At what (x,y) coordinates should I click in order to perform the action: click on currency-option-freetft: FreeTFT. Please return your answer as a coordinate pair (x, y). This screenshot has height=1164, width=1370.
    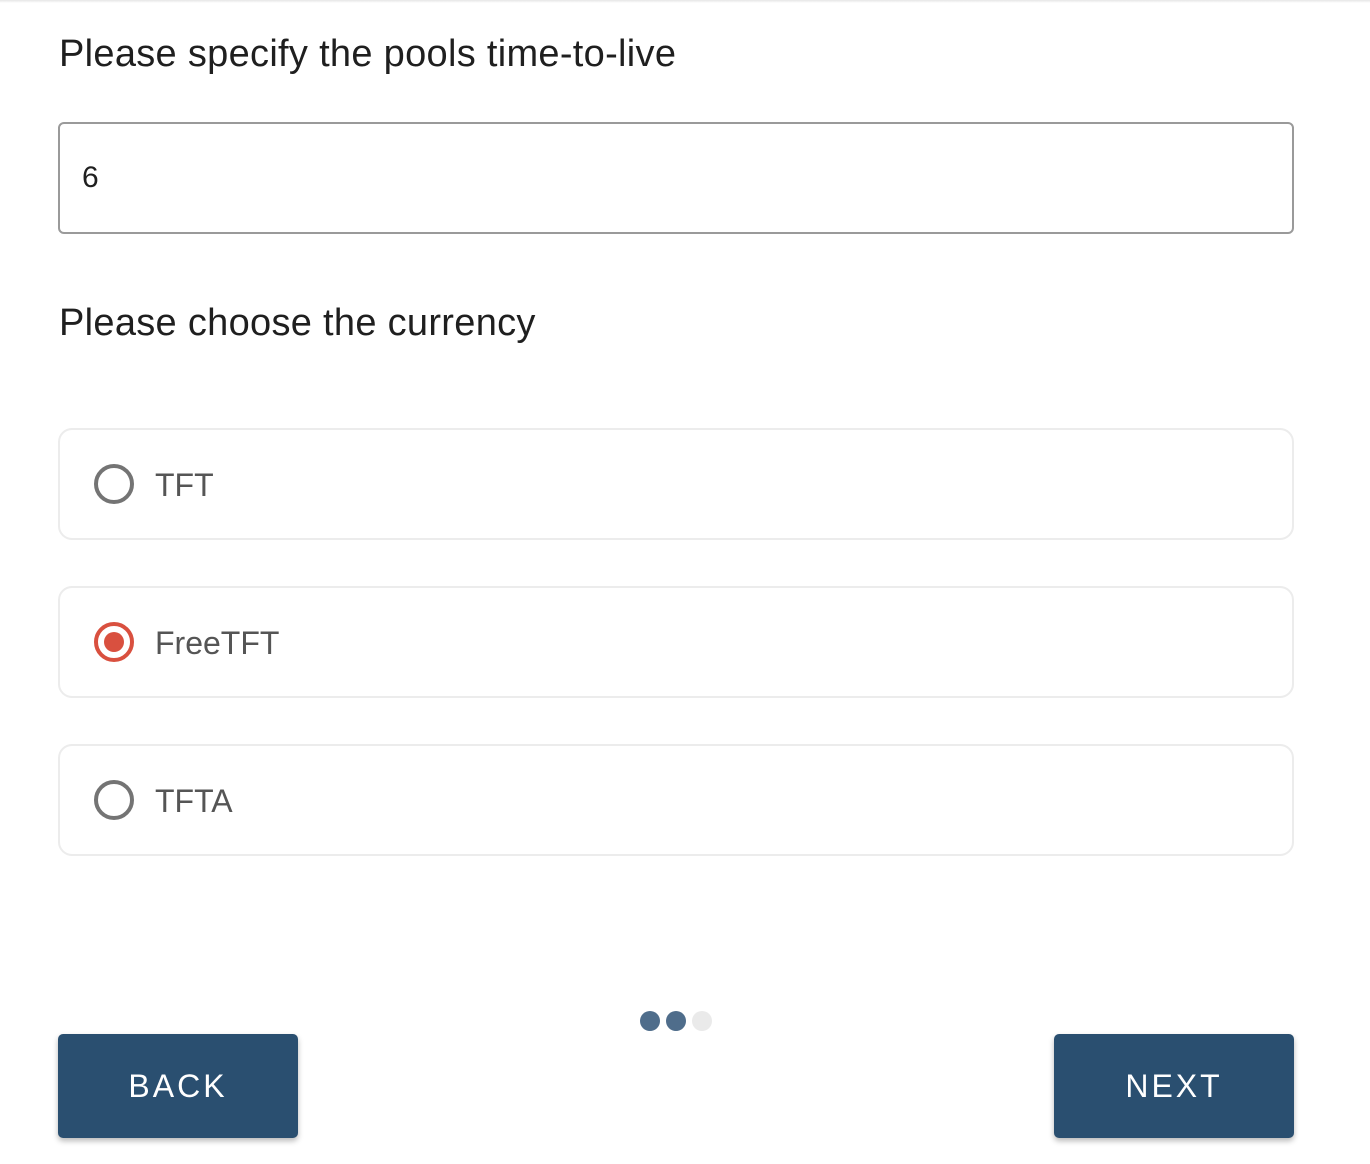
    Looking at the image, I should click on (676, 642).